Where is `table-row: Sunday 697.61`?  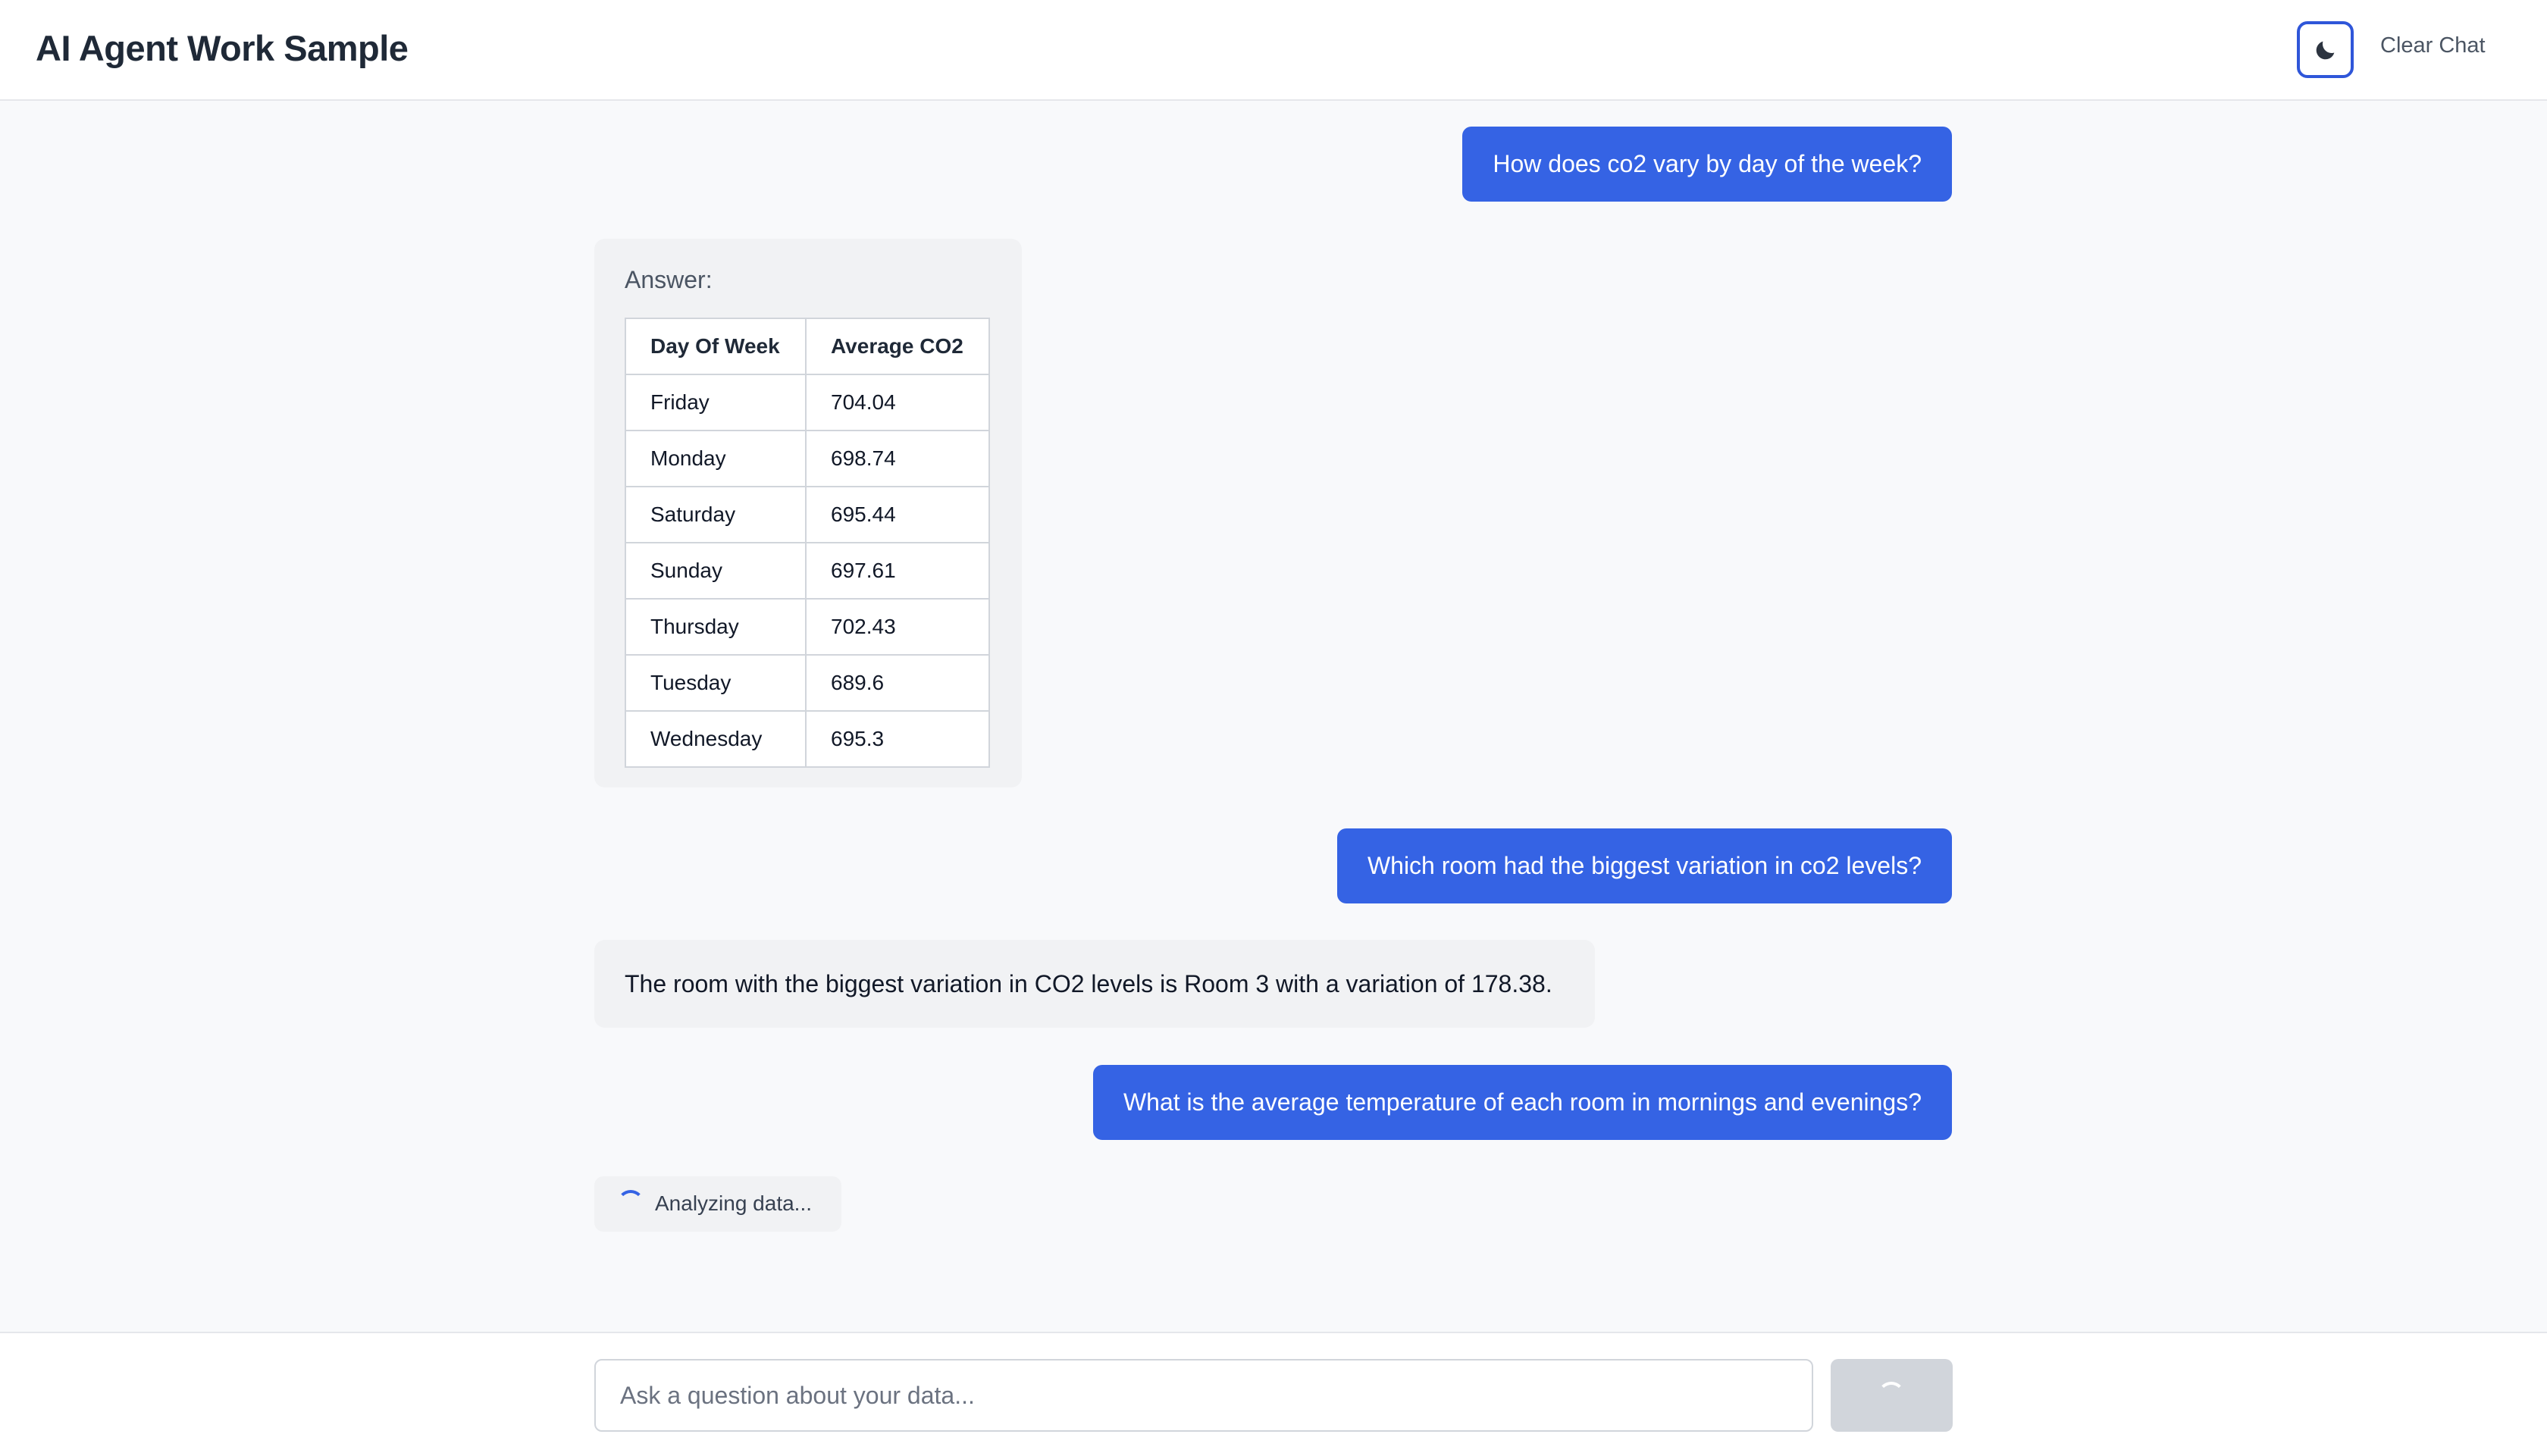 table-row: Sunday 697.61 is located at coordinates (807, 571).